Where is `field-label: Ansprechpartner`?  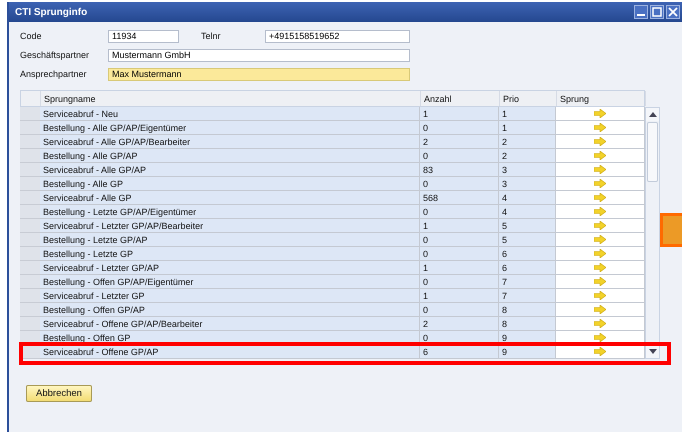
field-label: Ansprechpartner is located at coordinates (54, 74).